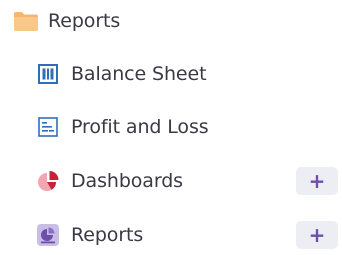 Image resolution: width=342 pixels, height=255 pixels. What do you see at coordinates (48, 235) in the screenshot?
I see `report-pie-icon` at bounding box center [48, 235].